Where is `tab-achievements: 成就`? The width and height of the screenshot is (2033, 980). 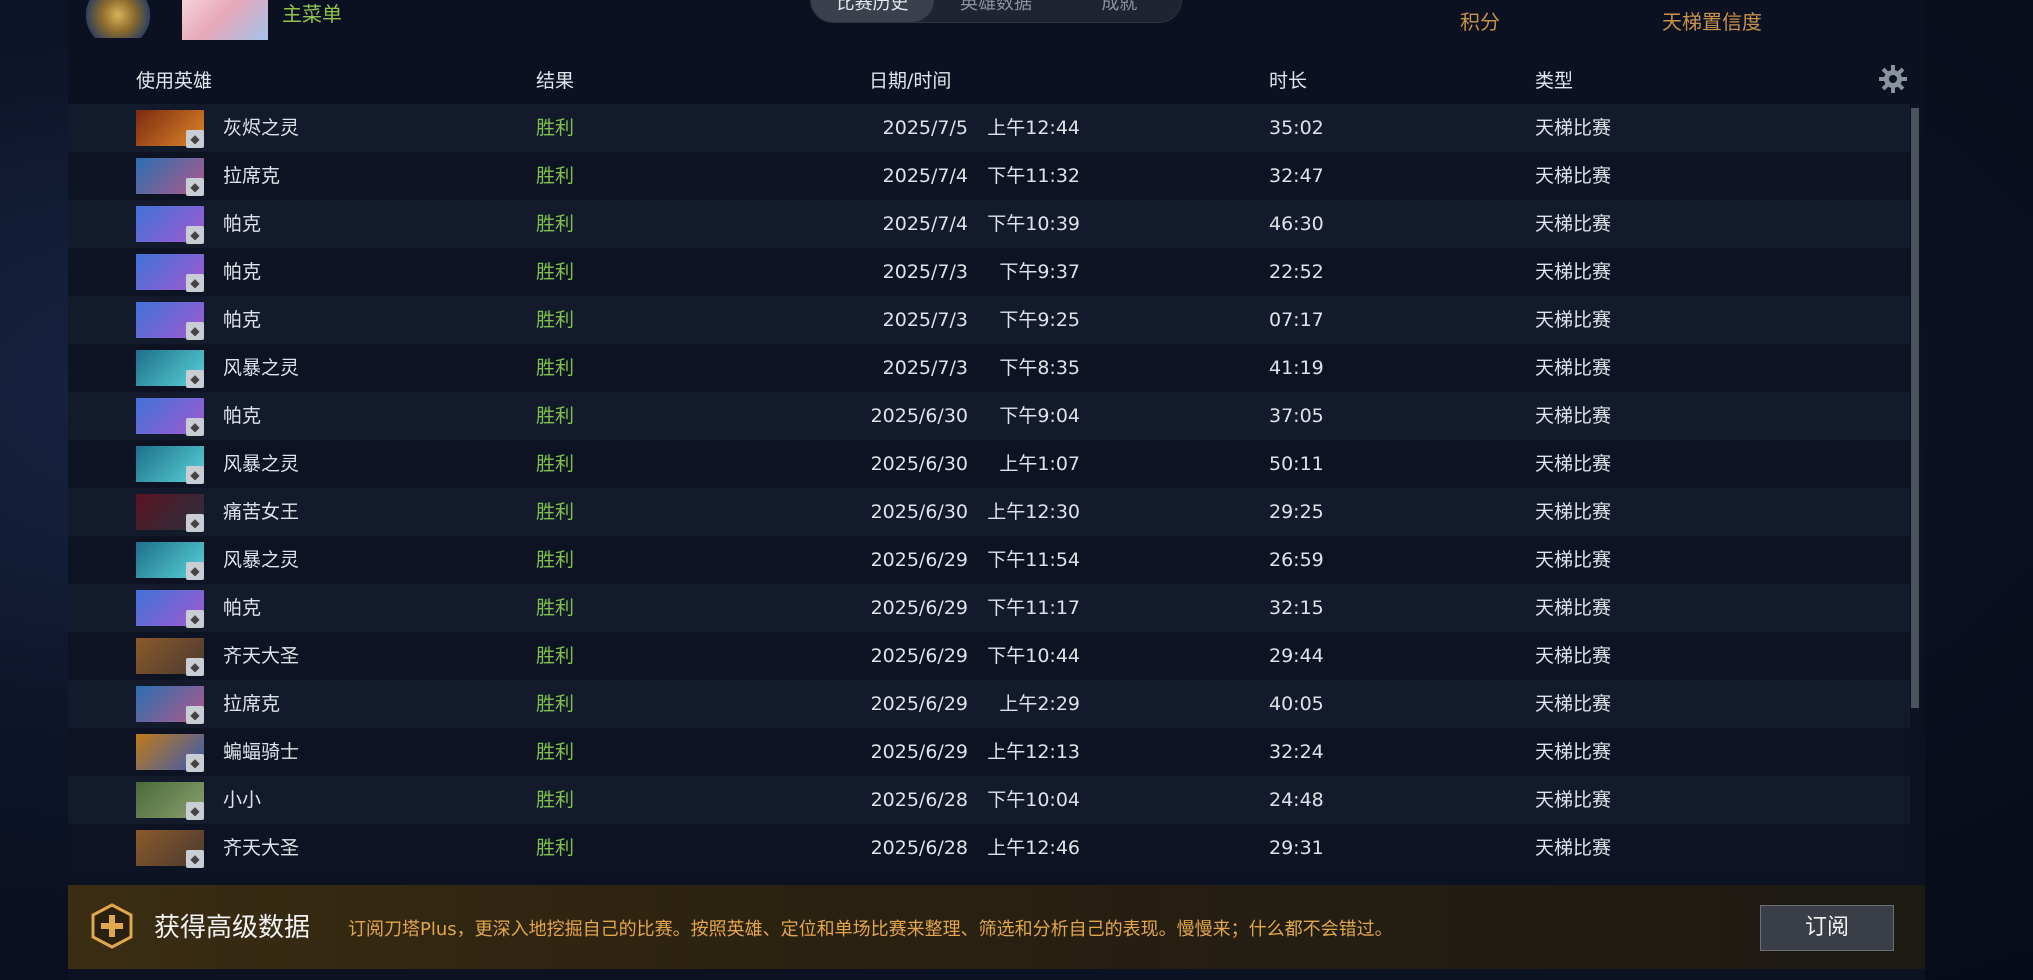
tab-achievements: 成就 is located at coordinates (1119, 11).